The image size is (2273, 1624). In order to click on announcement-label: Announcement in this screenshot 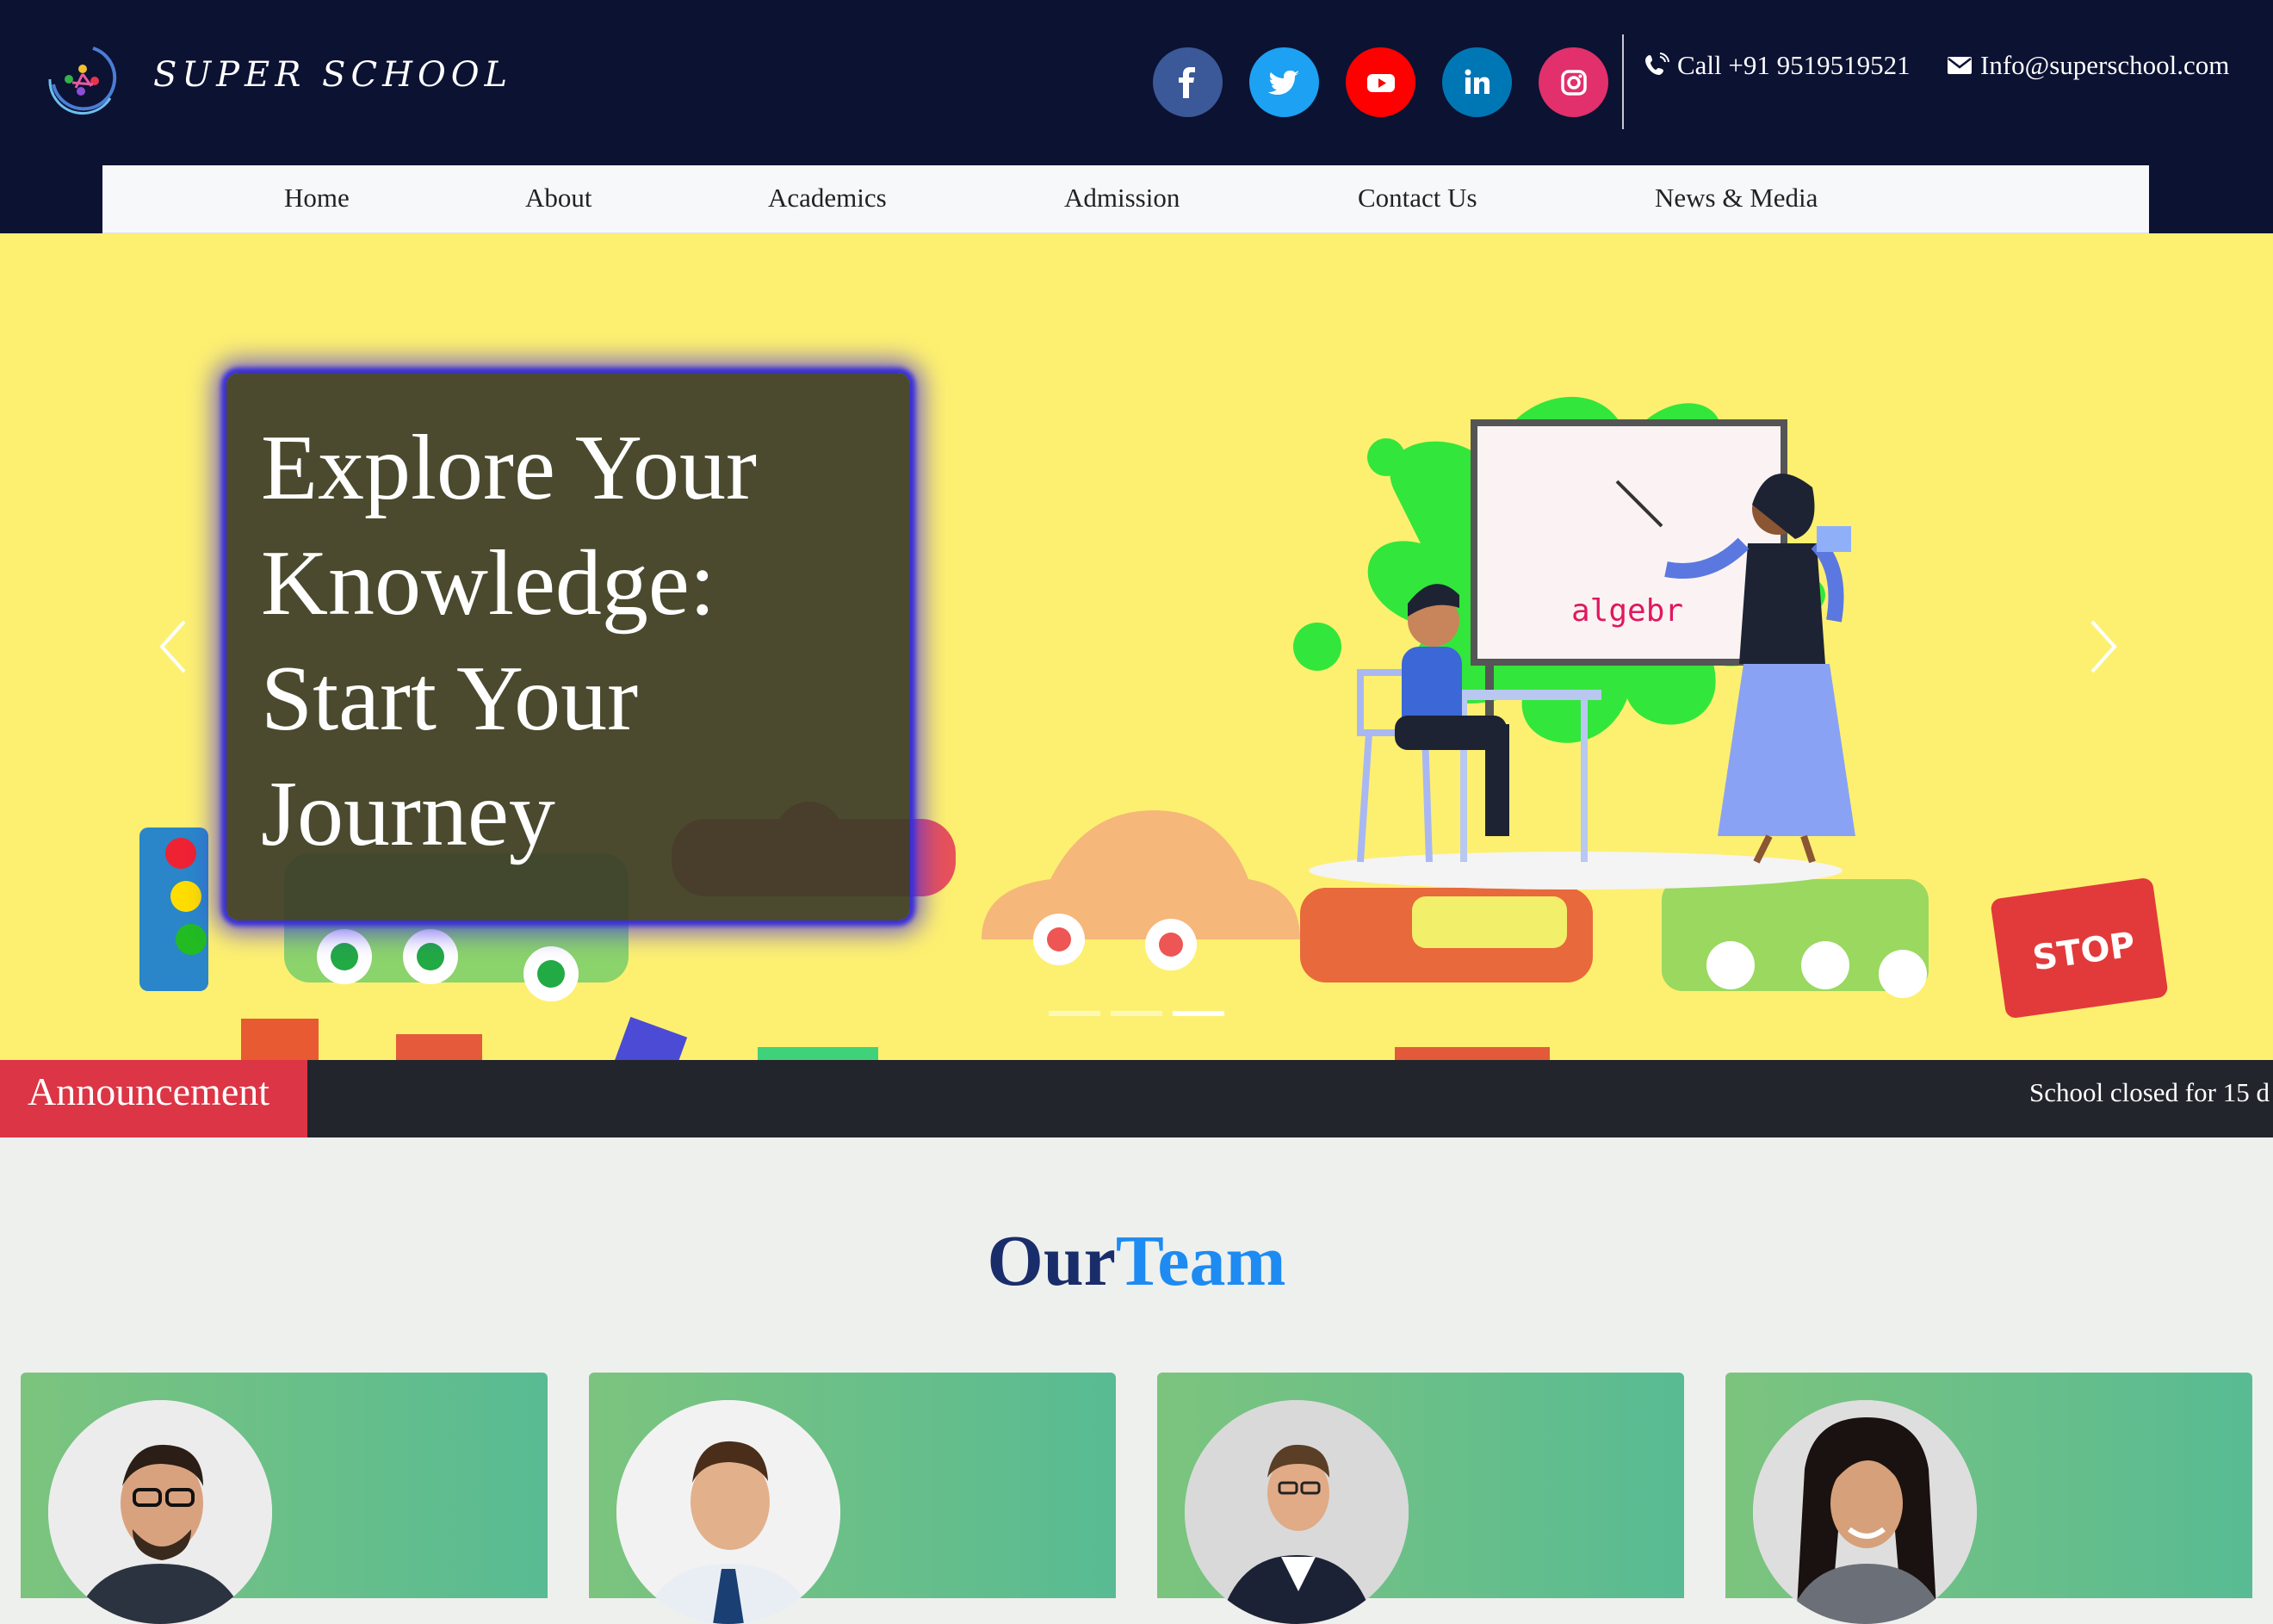, I will do `click(153, 1098)`.